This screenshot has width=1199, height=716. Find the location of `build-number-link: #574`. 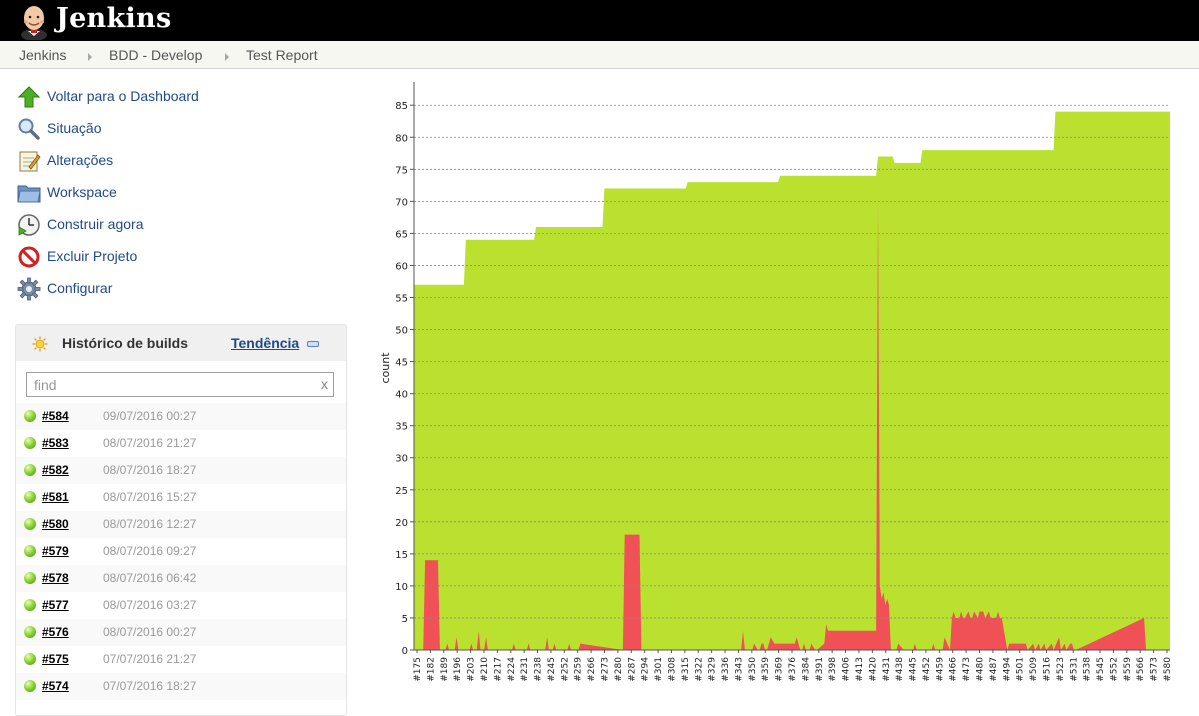

build-number-link: #574 is located at coordinates (55, 686).